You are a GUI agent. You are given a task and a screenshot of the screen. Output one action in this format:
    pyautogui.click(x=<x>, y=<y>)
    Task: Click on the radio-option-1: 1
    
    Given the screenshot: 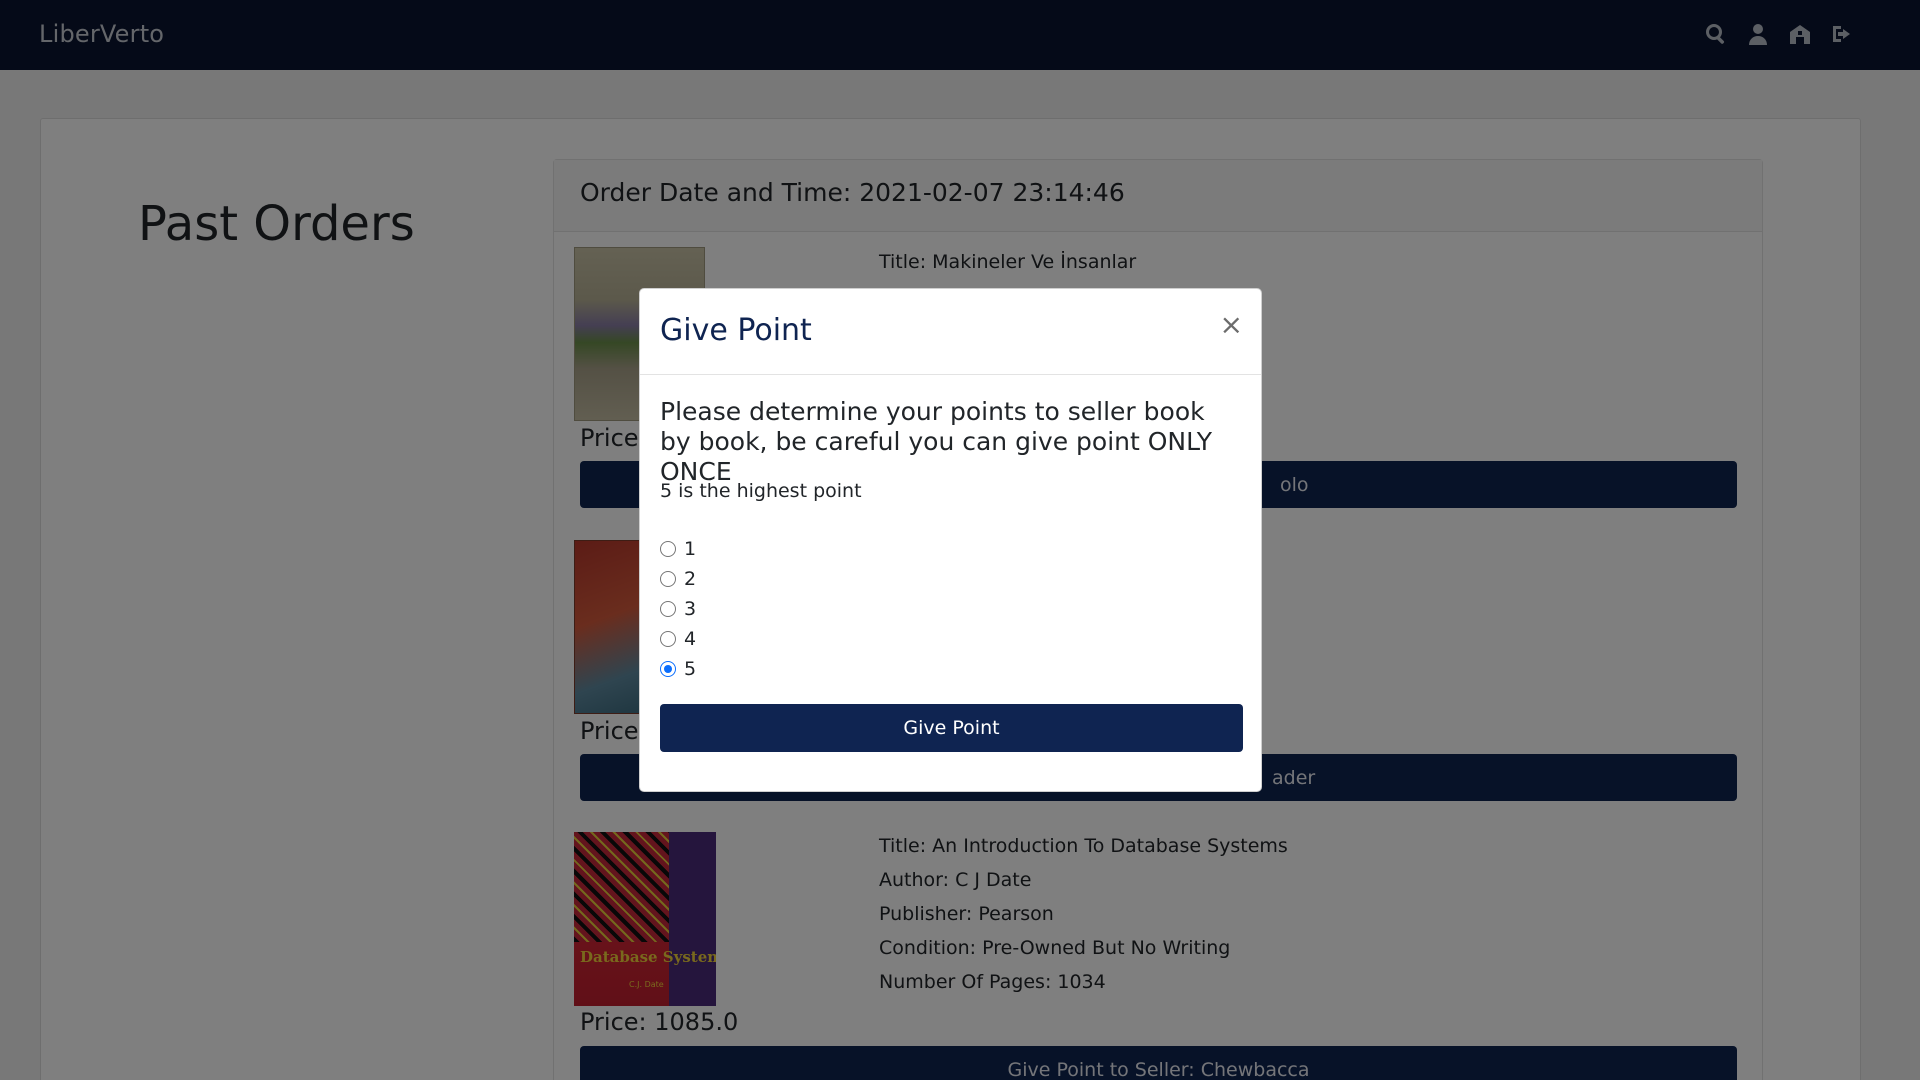 What is the action you would take?
    pyautogui.click(x=678, y=549)
    